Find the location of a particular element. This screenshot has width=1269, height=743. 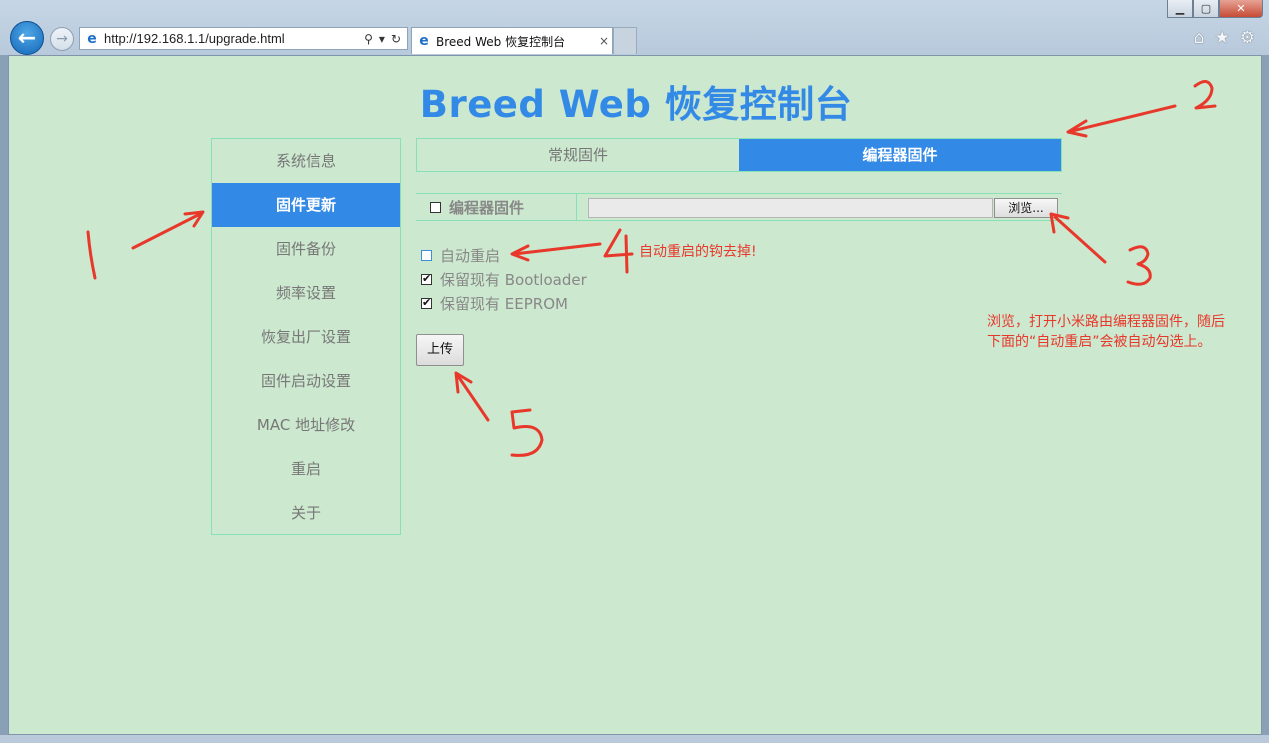

tab-regular-firmware: 常规固件 is located at coordinates (578, 155).